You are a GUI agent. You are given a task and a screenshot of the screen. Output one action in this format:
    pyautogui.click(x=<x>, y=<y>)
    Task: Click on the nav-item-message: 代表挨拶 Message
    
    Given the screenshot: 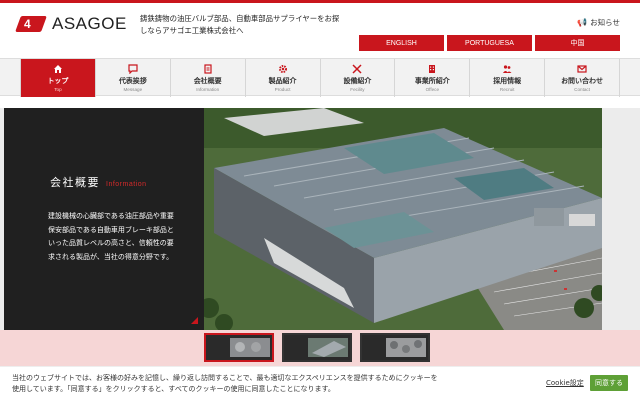 What is the action you would take?
    pyautogui.click(x=133, y=78)
    